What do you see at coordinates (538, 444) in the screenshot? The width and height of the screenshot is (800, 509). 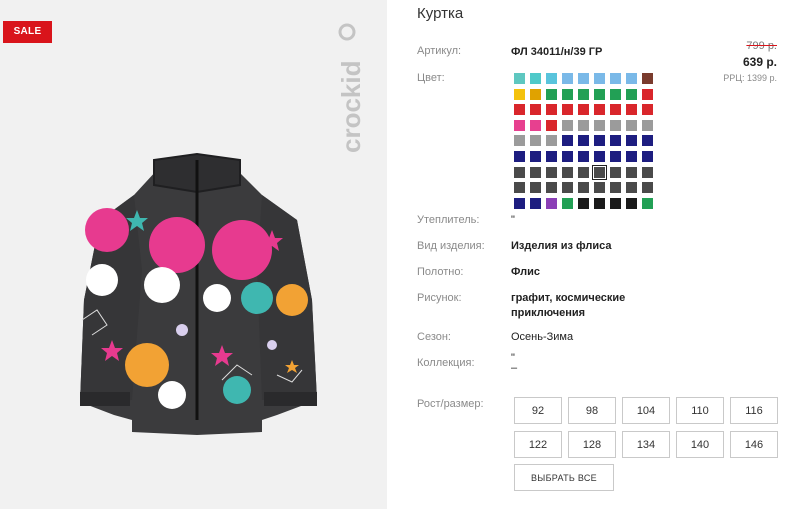 I see `size-option-button: 122` at bounding box center [538, 444].